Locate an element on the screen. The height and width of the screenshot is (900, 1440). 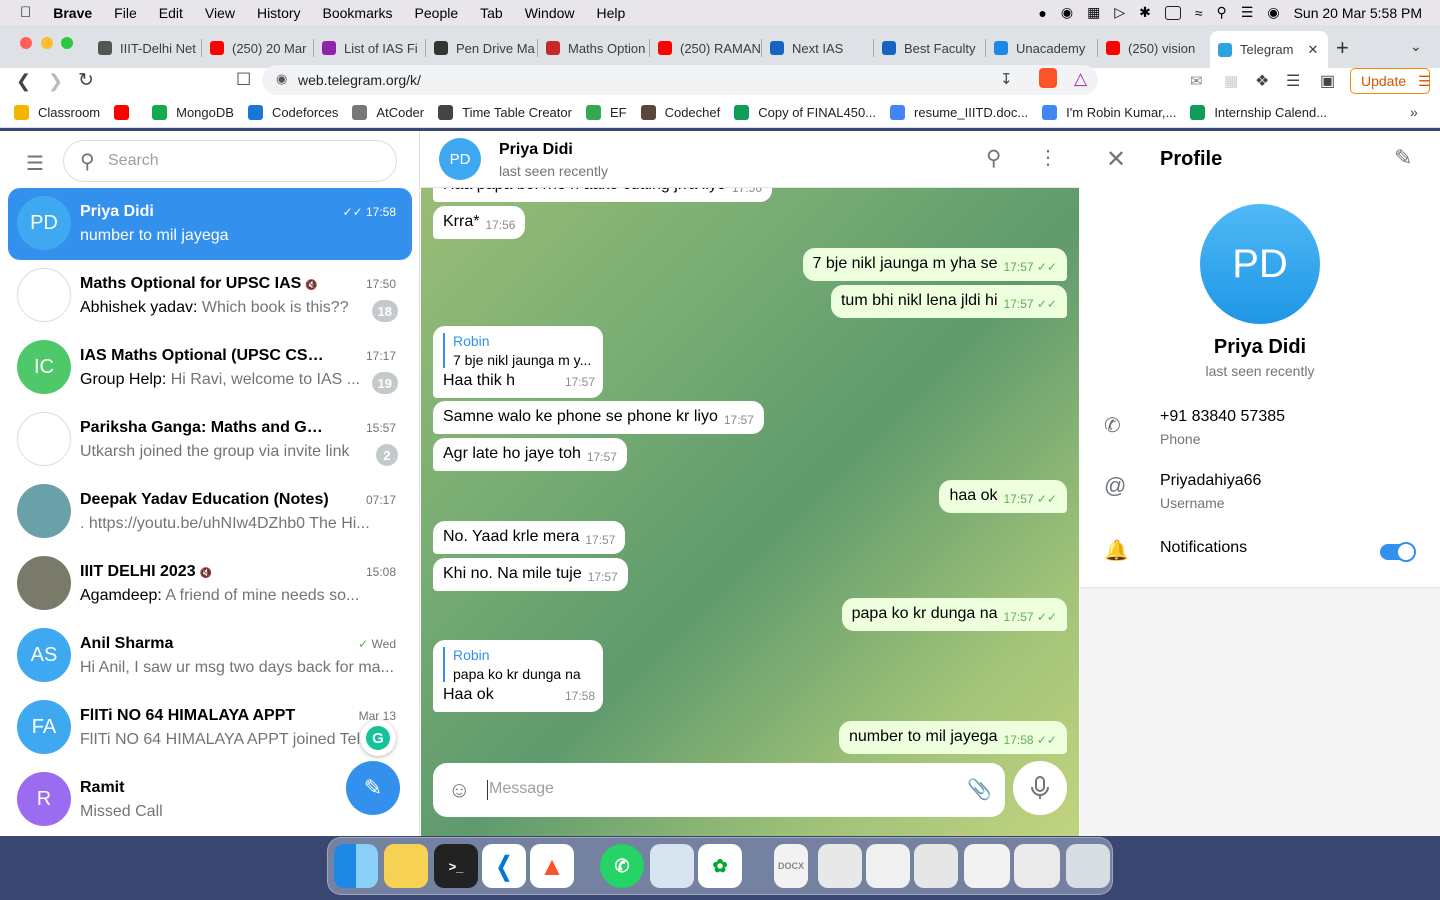
finder-icon is located at coordinates (356, 866).